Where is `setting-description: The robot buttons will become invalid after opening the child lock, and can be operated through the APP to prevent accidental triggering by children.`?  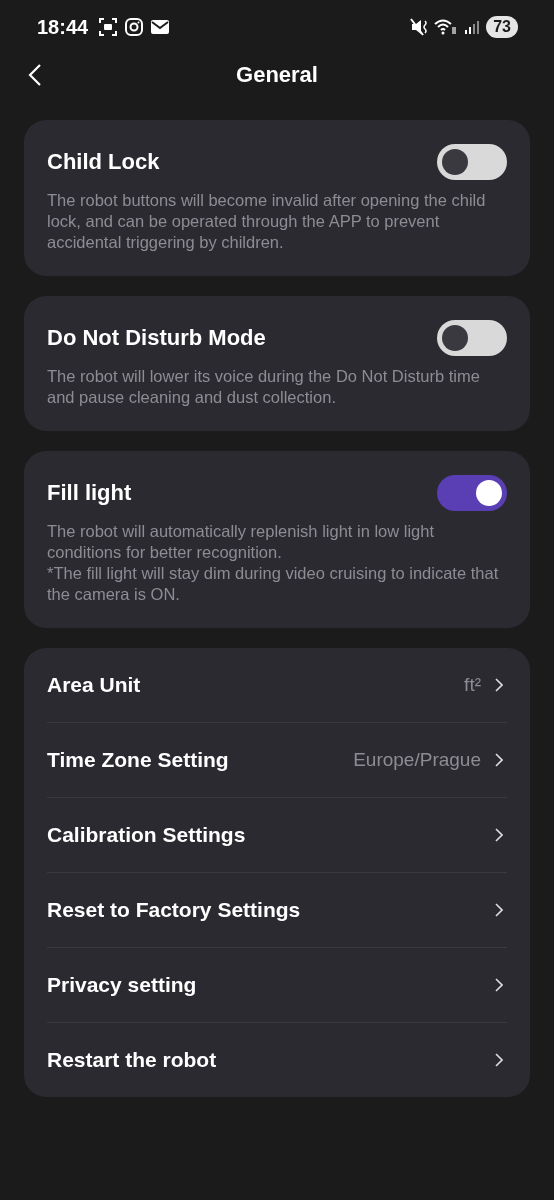 setting-description: The robot buttons will become invalid after opening the child lock, and can be operated through the APP to prevent accidental triggering by children. is located at coordinates (267, 221).